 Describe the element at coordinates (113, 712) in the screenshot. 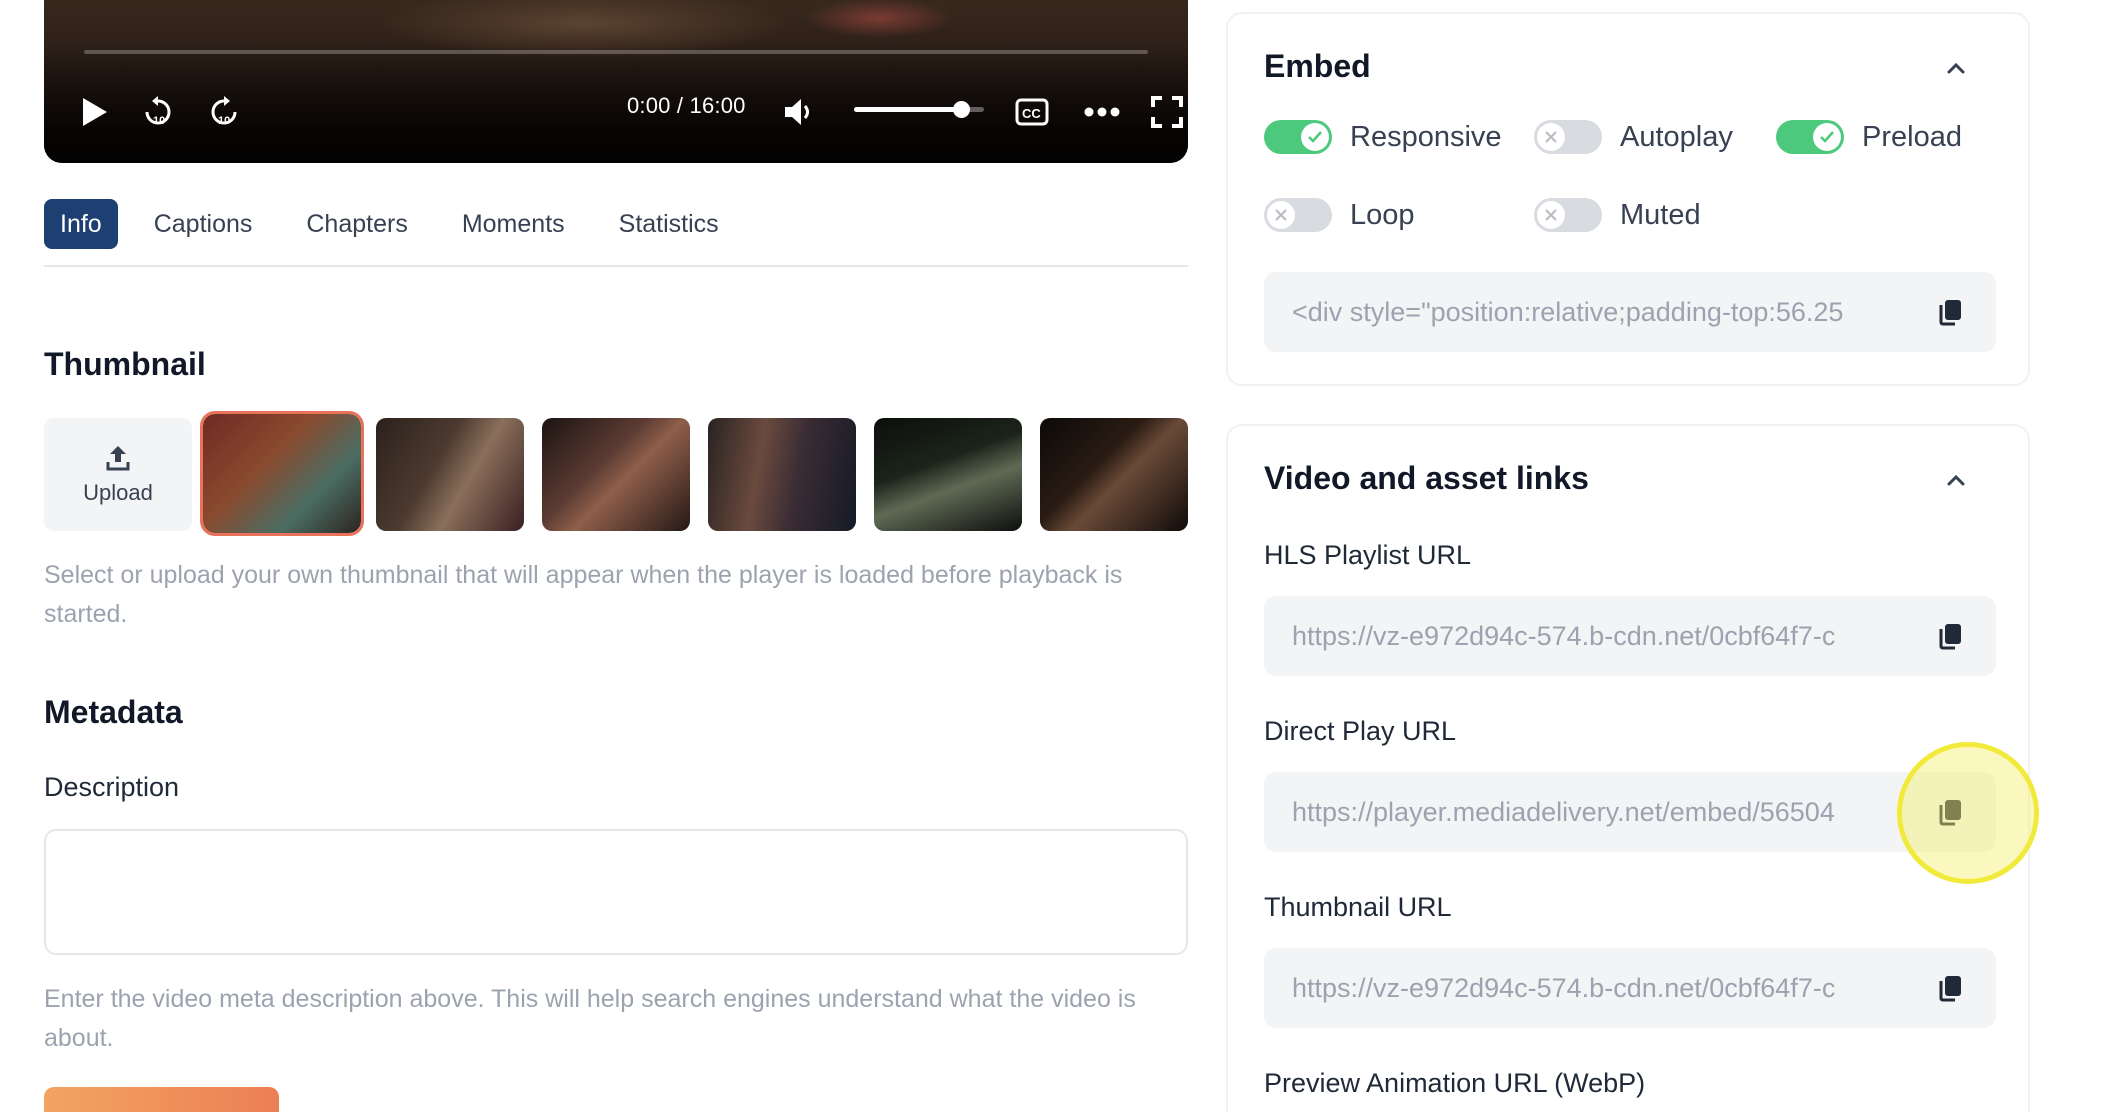

I see `metadata-heading: Metadata` at that location.